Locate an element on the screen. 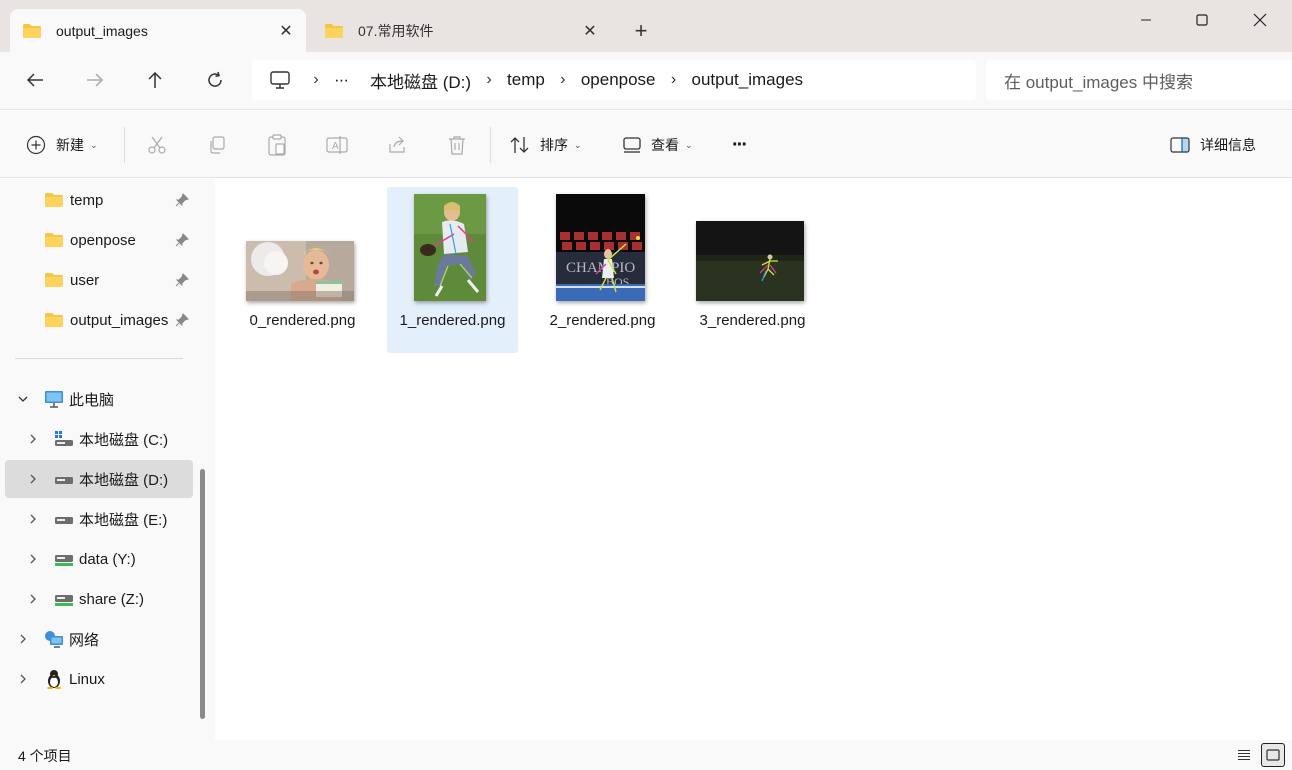 This screenshot has height=770, width=1292. view-label: 查看 is located at coordinates (665, 145).